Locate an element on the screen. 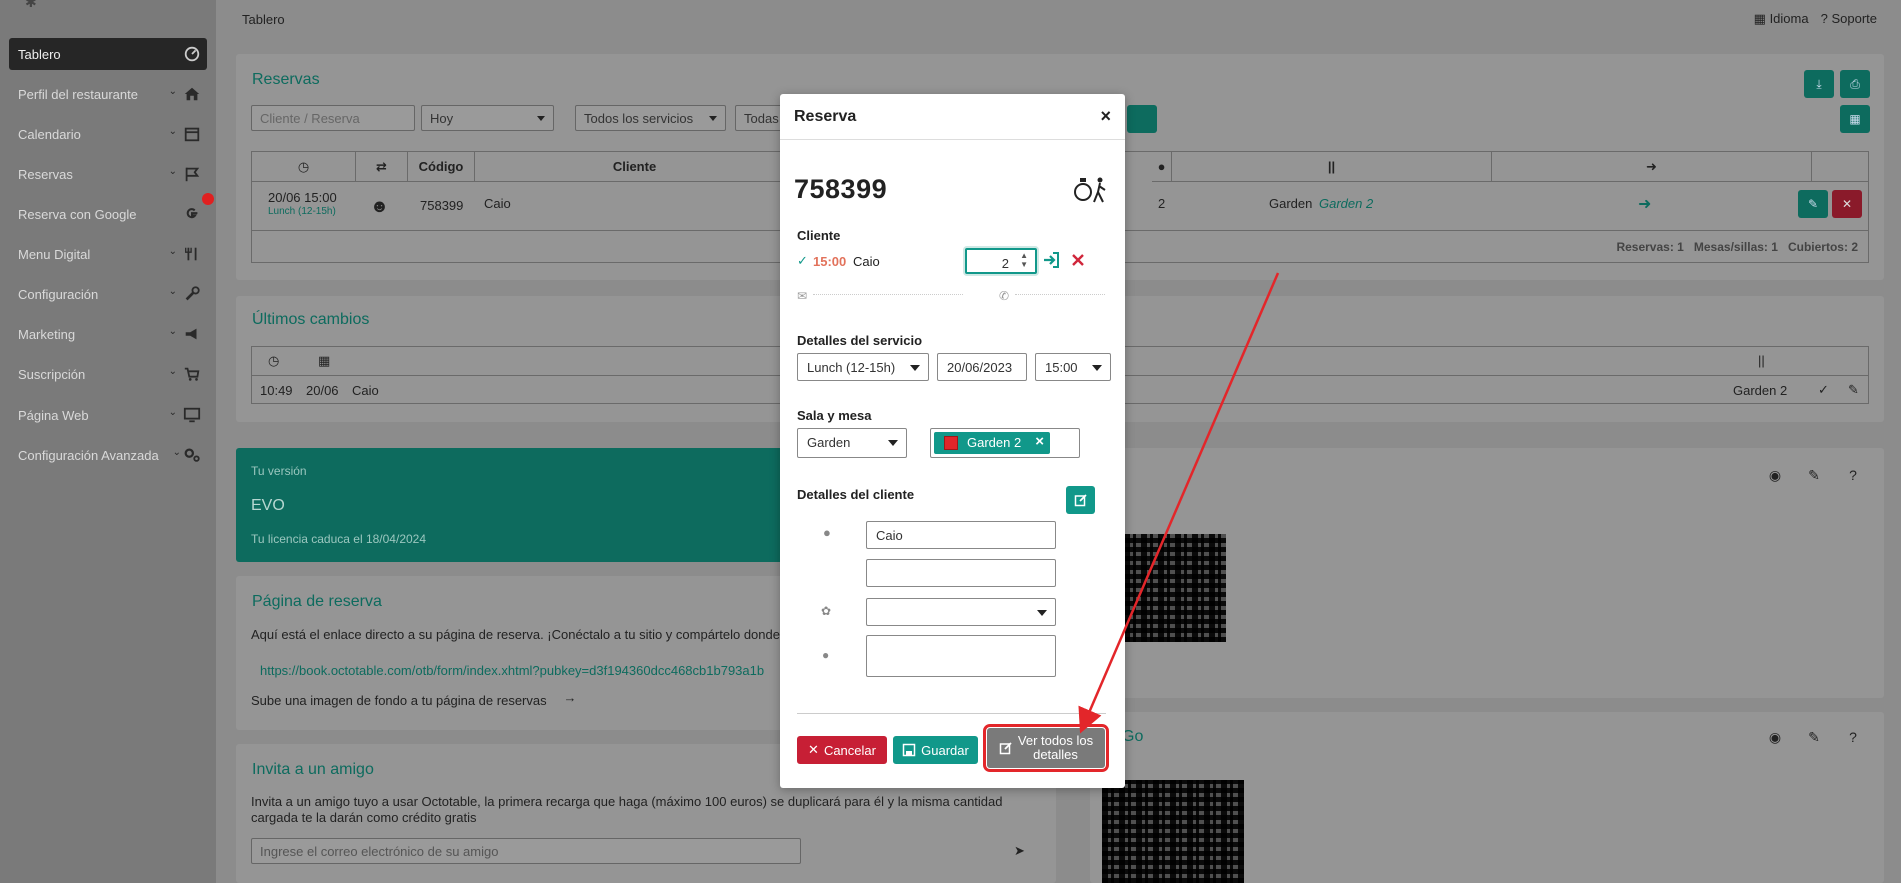 The height and width of the screenshot is (883, 1901). phone-icon: ✆ is located at coordinates (1004, 296).